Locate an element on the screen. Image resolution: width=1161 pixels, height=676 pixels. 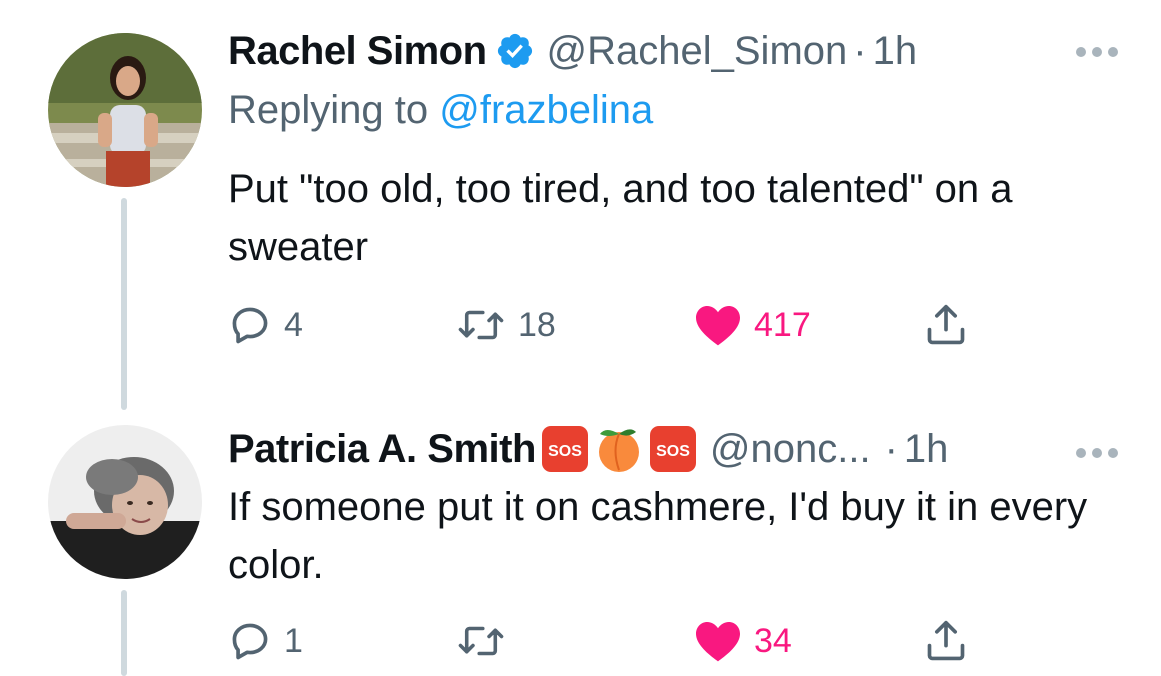
author-name: Patricia A. Smith is located at coordinates (382, 449).